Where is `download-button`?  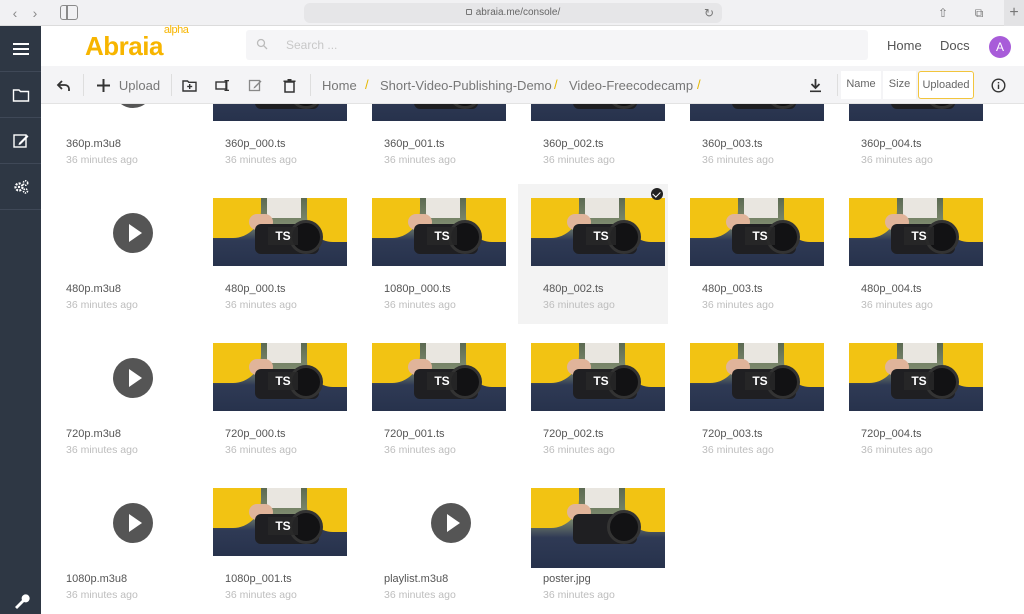
download-button is located at coordinates (815, 85).